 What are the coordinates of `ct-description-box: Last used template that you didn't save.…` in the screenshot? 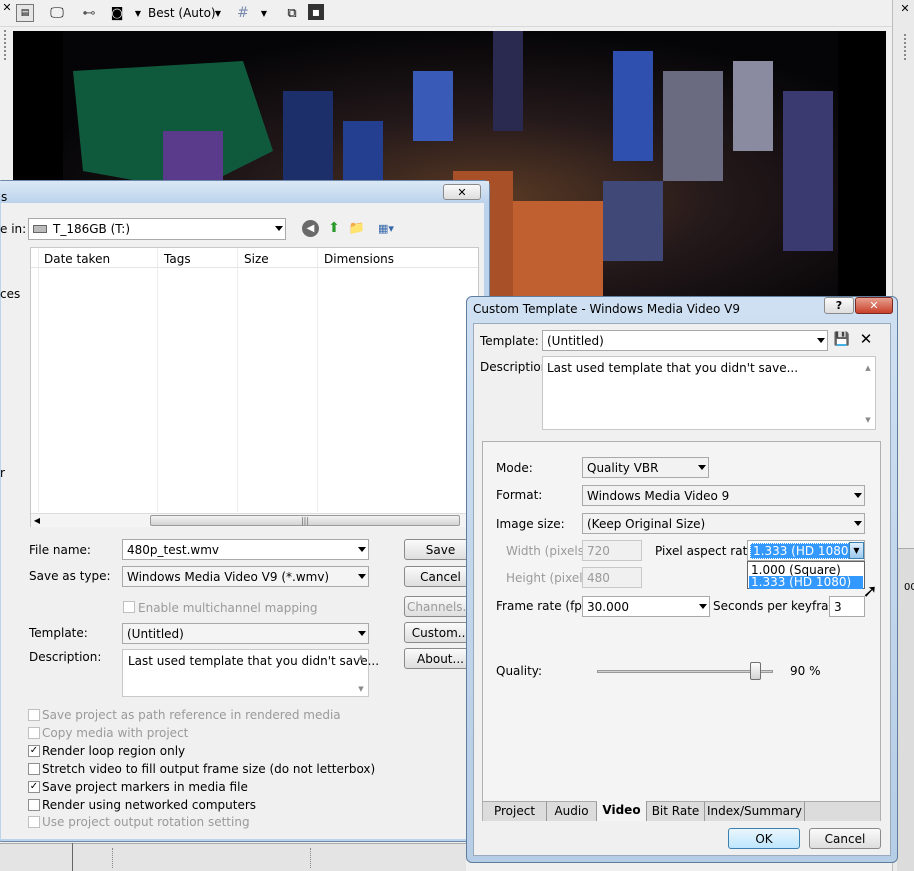 It's located at (709, 393).